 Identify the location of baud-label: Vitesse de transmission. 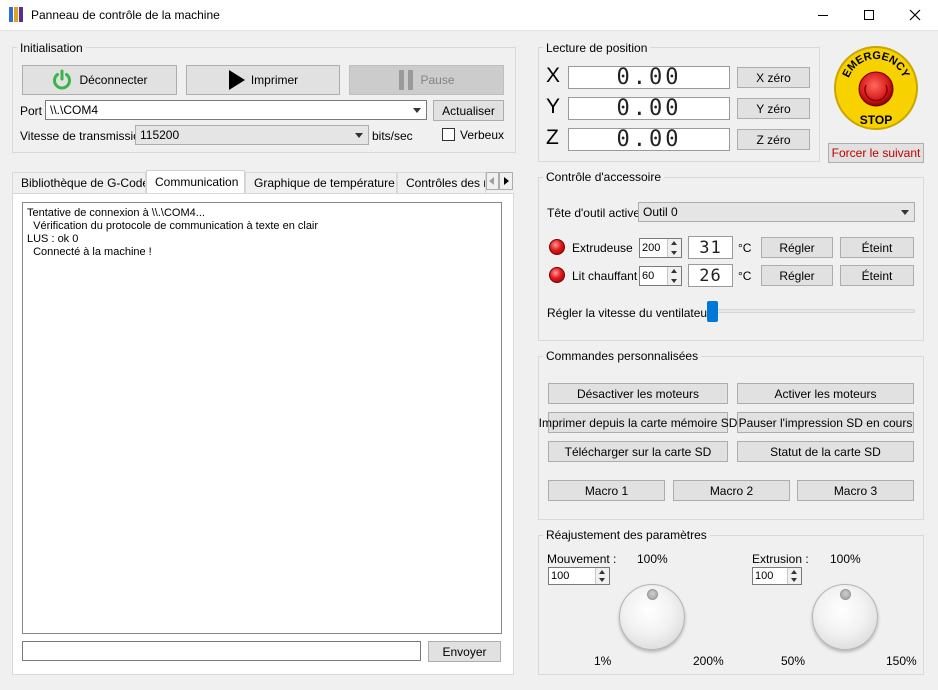
(83, 136).